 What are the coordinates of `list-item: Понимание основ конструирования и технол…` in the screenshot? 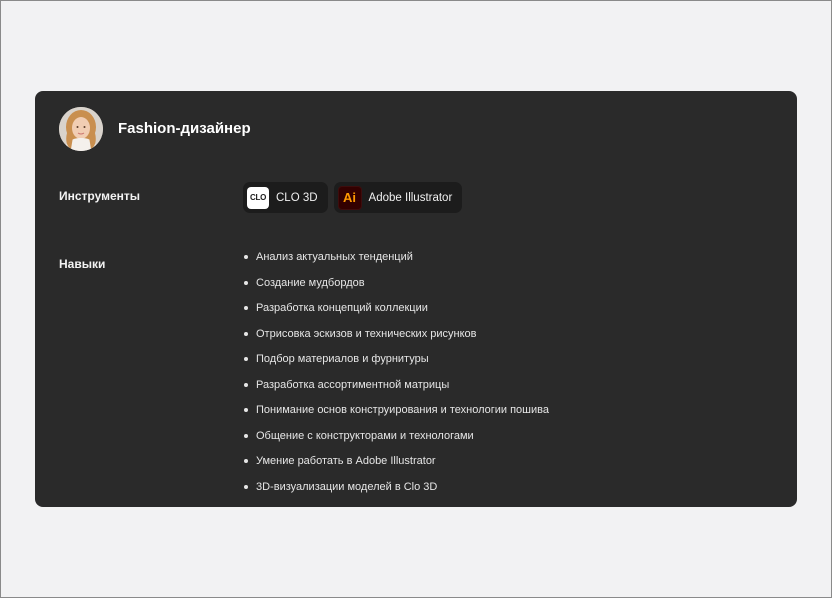 It's located at (396, 416).